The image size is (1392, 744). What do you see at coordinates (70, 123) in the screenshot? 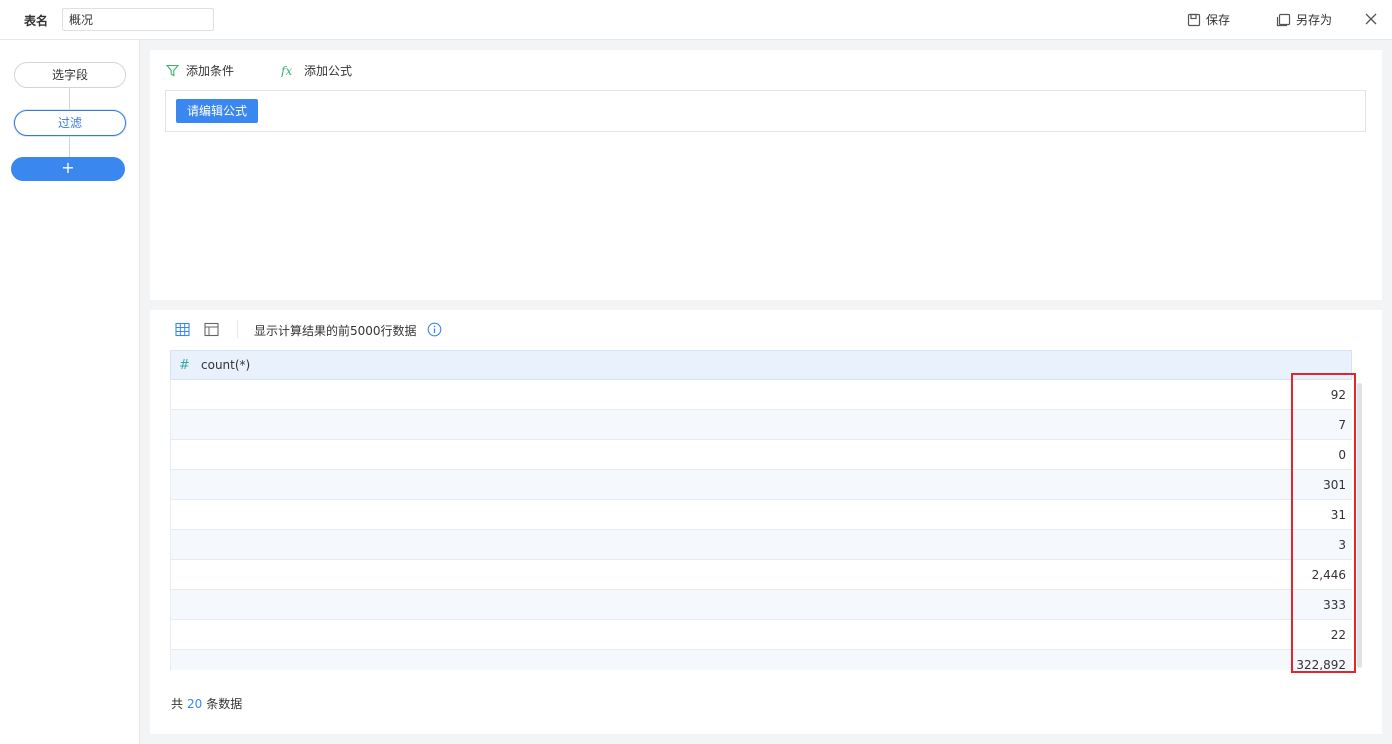
I see `step-filter: 过滤` at bounding box center [70, 123].